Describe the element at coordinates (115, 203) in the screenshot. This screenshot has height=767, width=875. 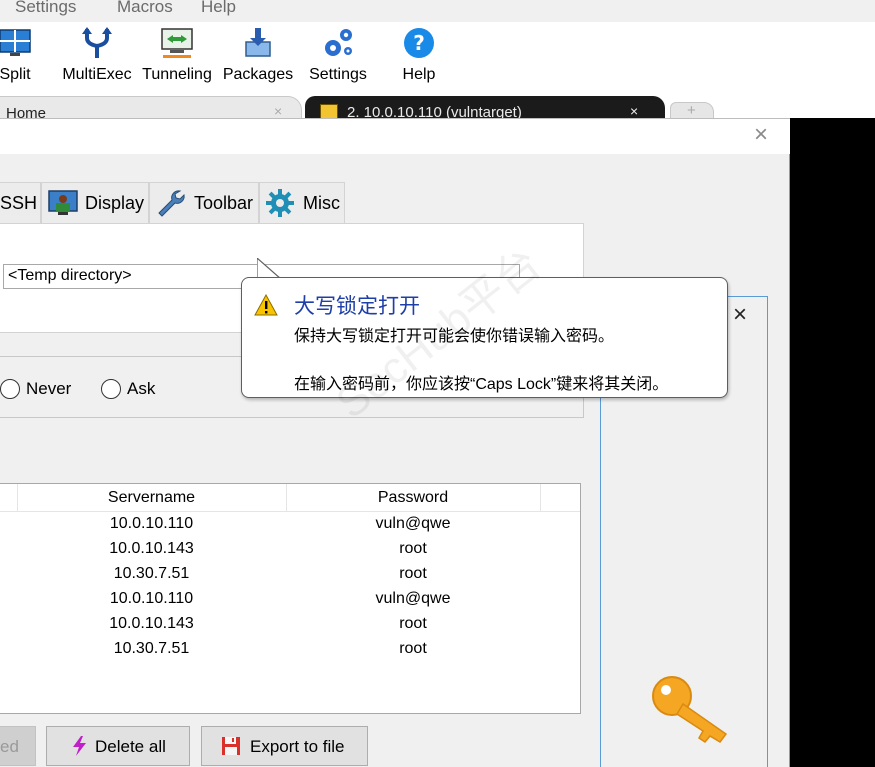
I see `tab-display-label: Display` at that location.